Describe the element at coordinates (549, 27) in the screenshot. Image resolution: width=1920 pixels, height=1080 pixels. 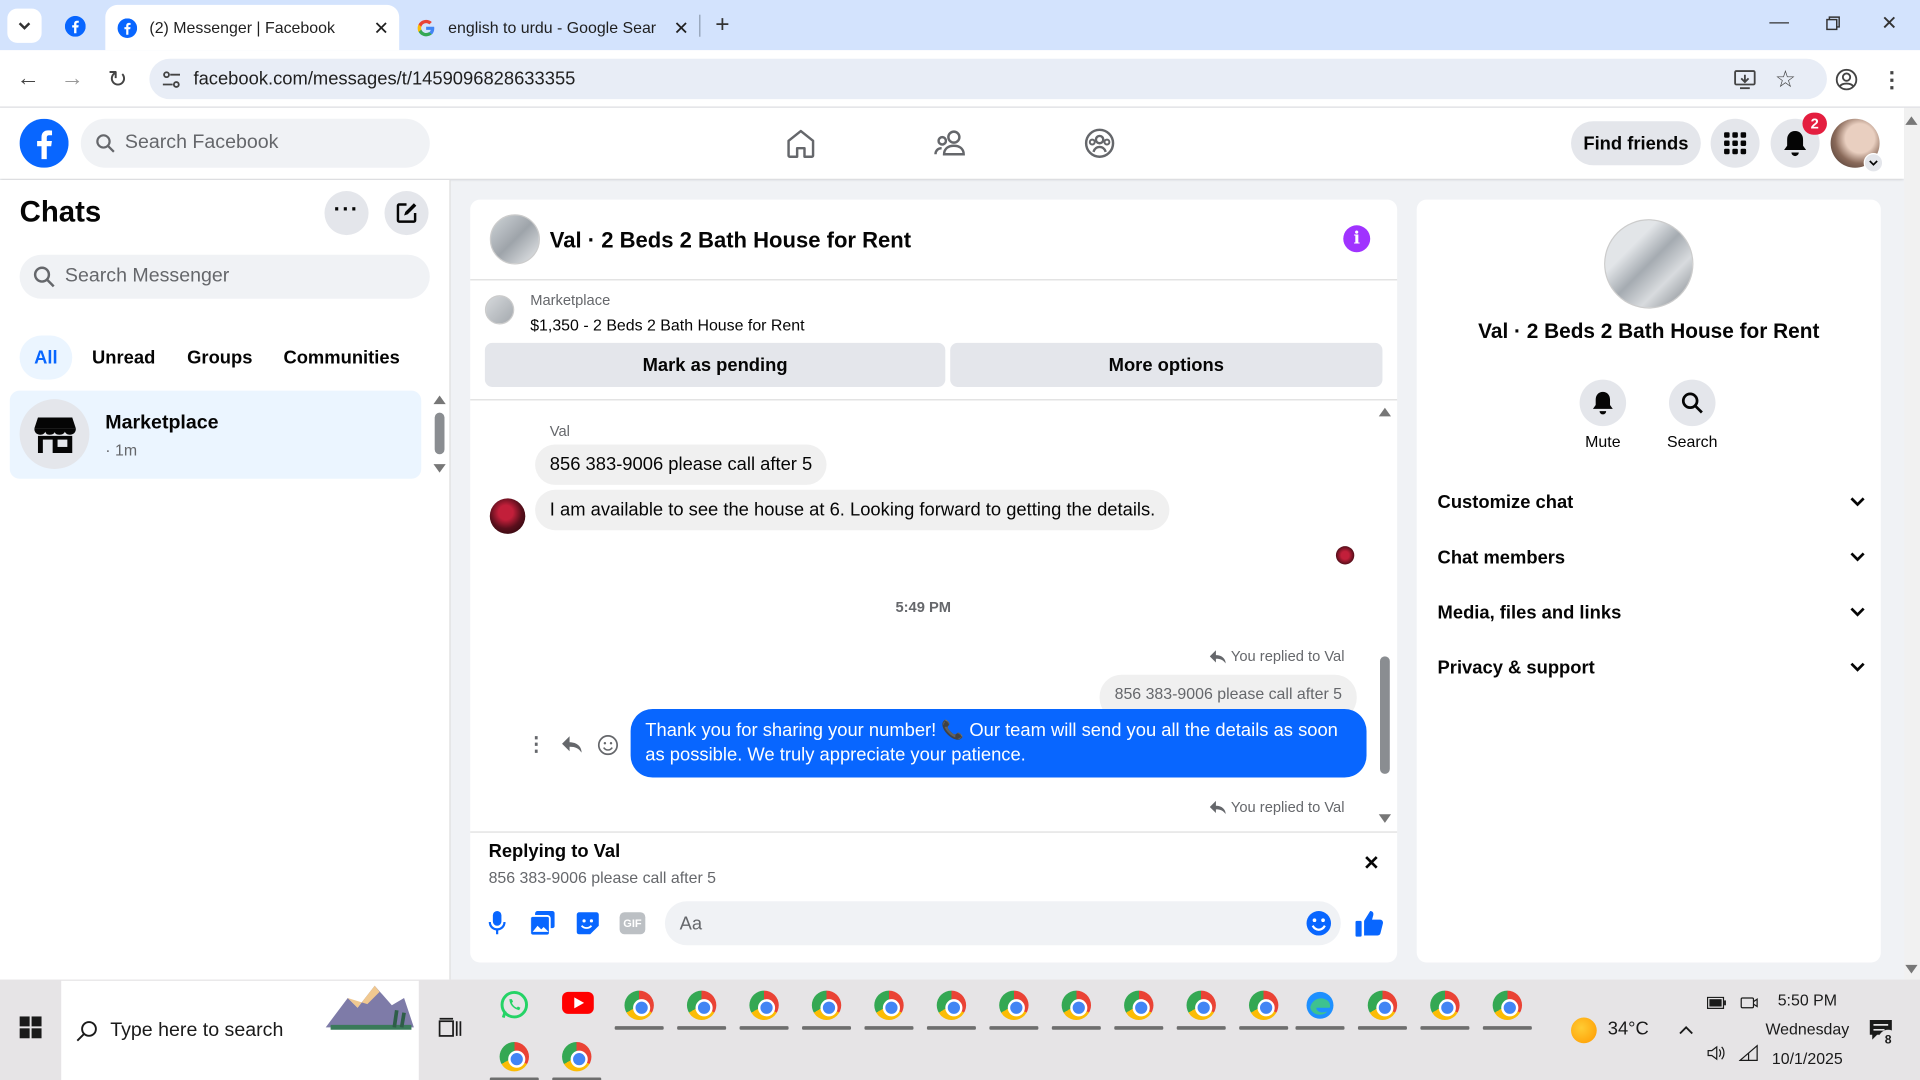
I see `tab-google-search: english to urdu - Google Search ✕` at that location.